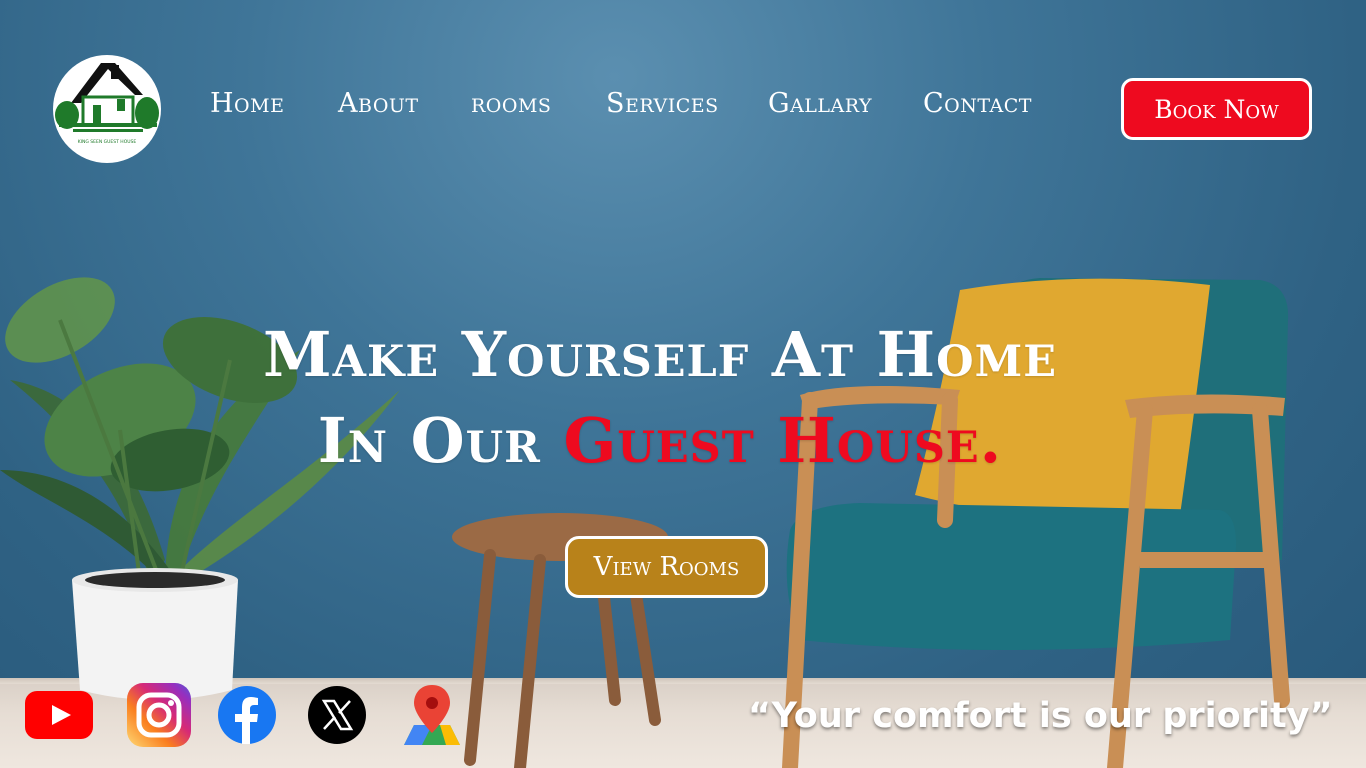 This screenshot has height=768, width=1366. I want to click on hero-title-line1: Make Yourself At Home, so click(660, 354).